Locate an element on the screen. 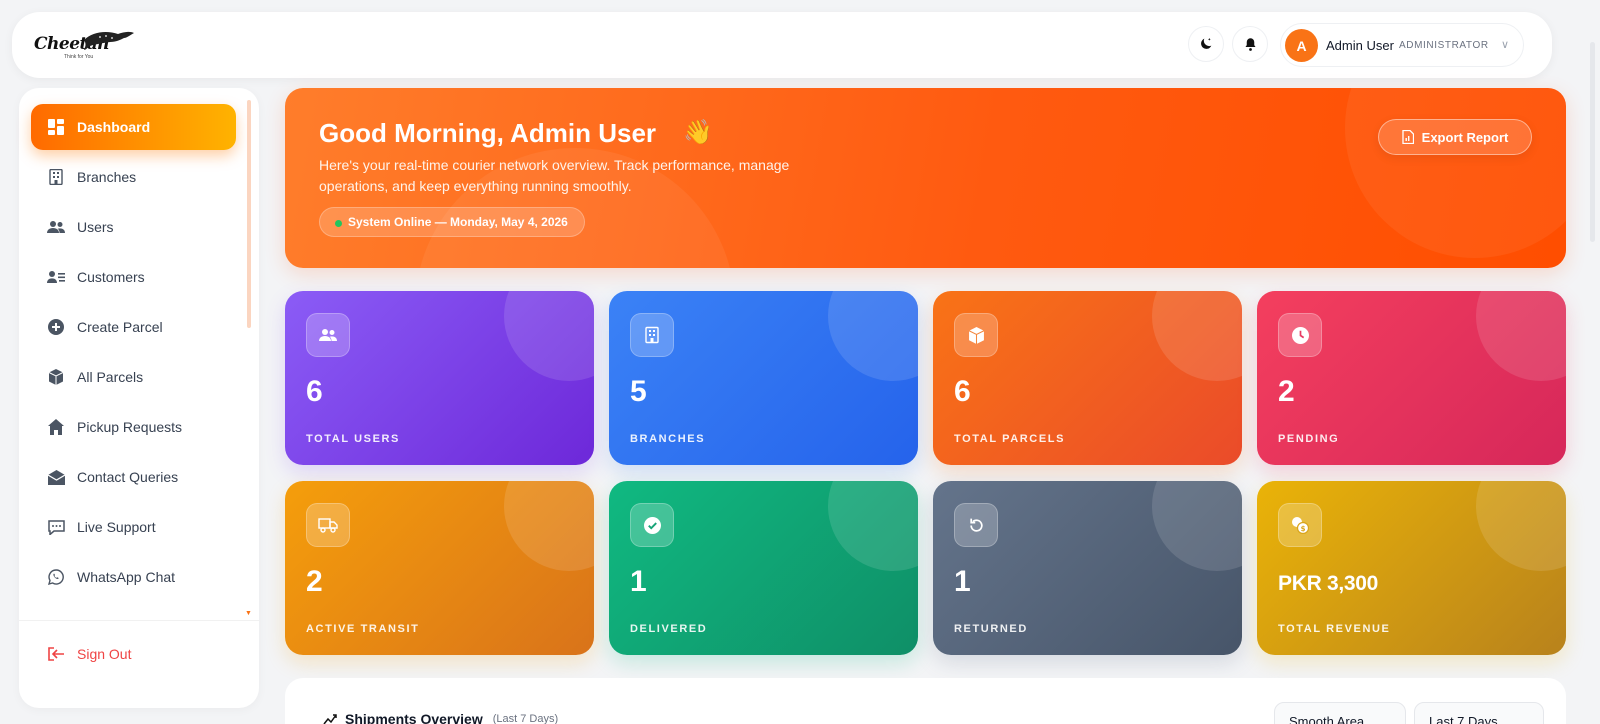  clock-icon is located at coordinates (1300, 335).